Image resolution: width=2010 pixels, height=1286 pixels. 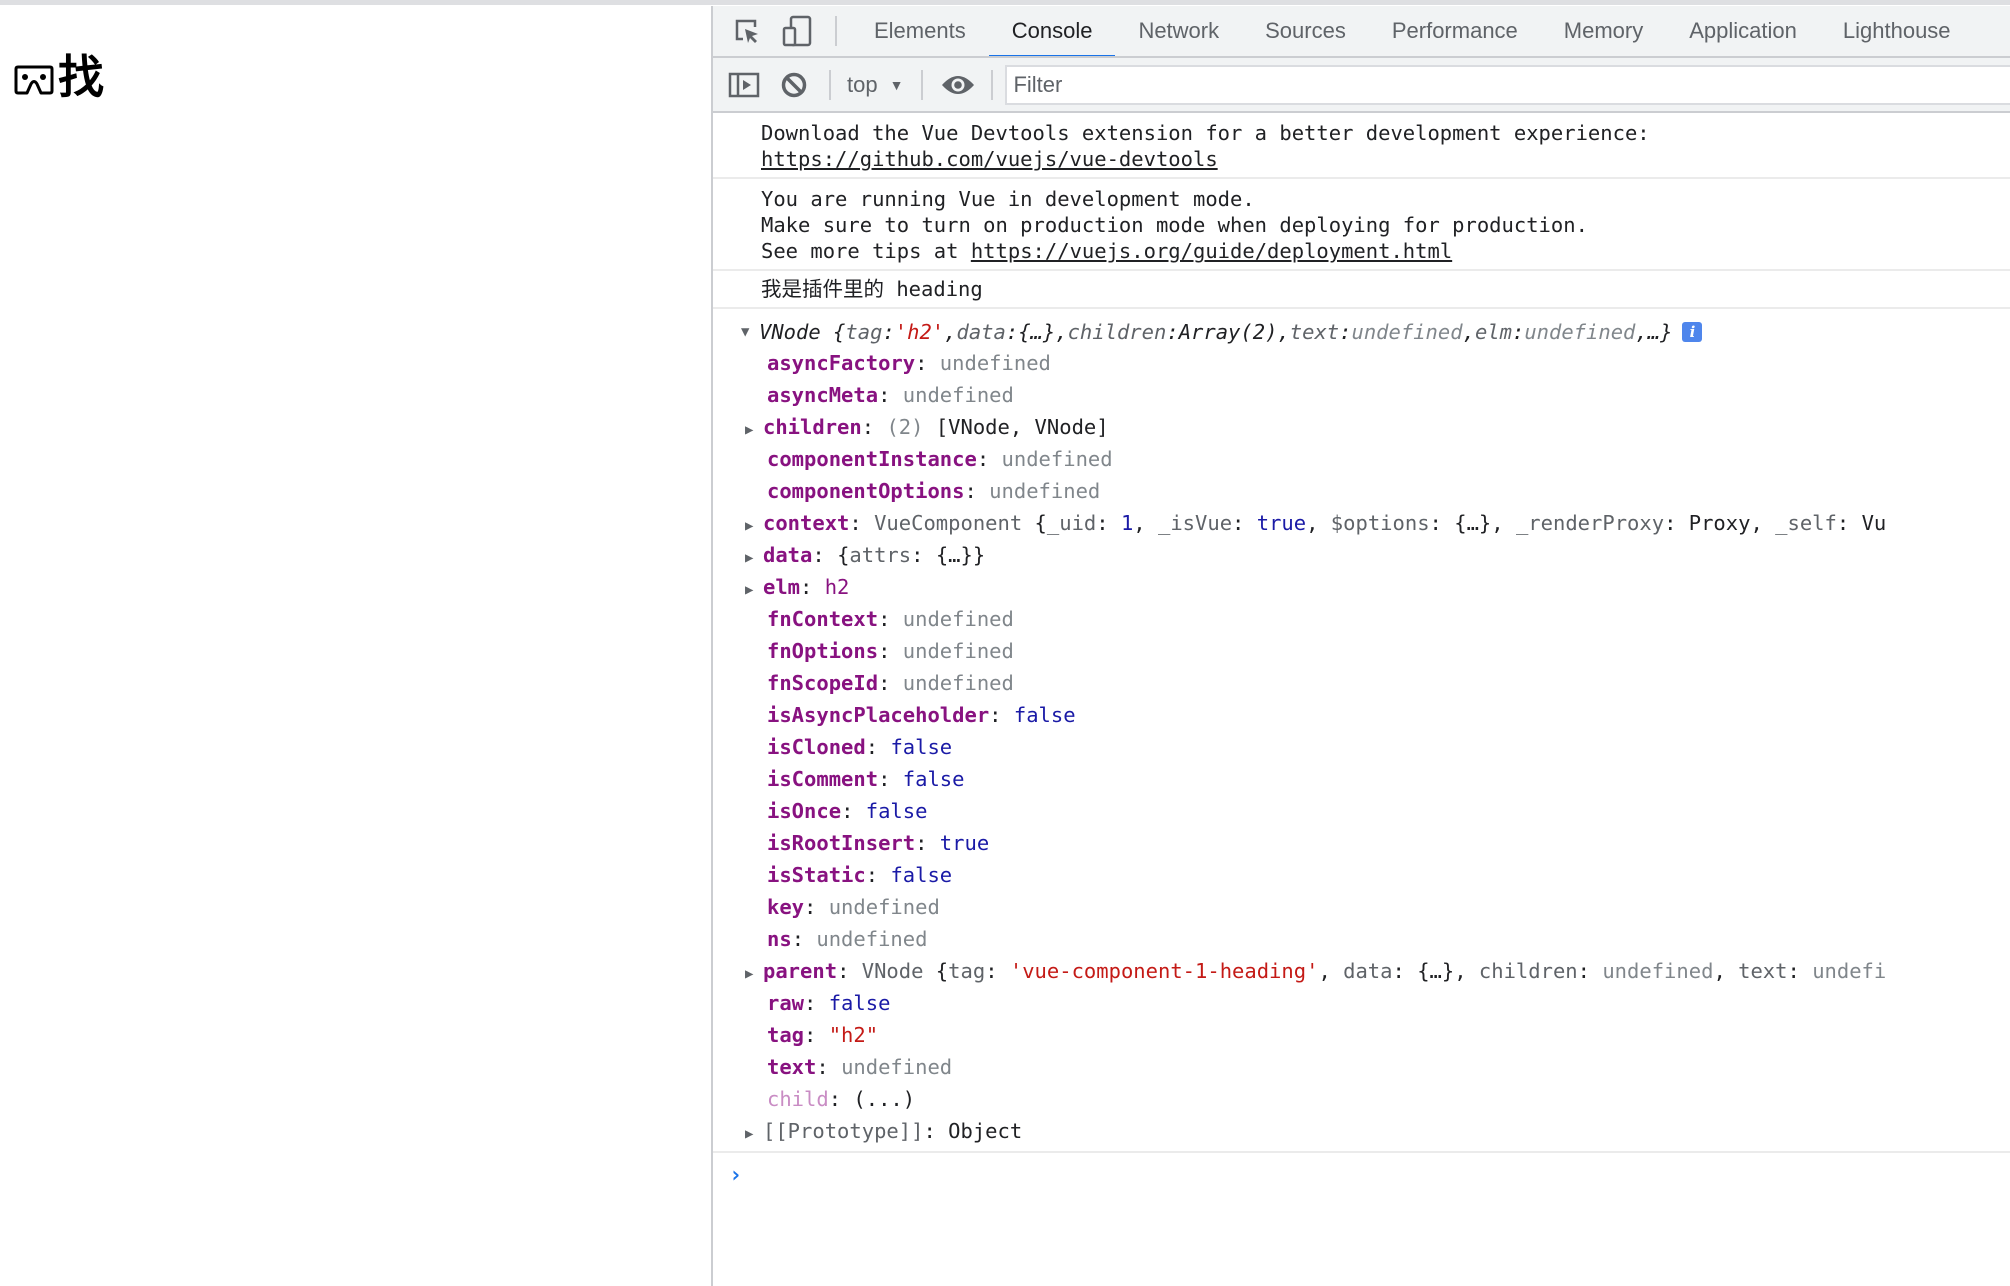 I want to click on prop-key: [[Prototype]], so click(x=843, y=1131).